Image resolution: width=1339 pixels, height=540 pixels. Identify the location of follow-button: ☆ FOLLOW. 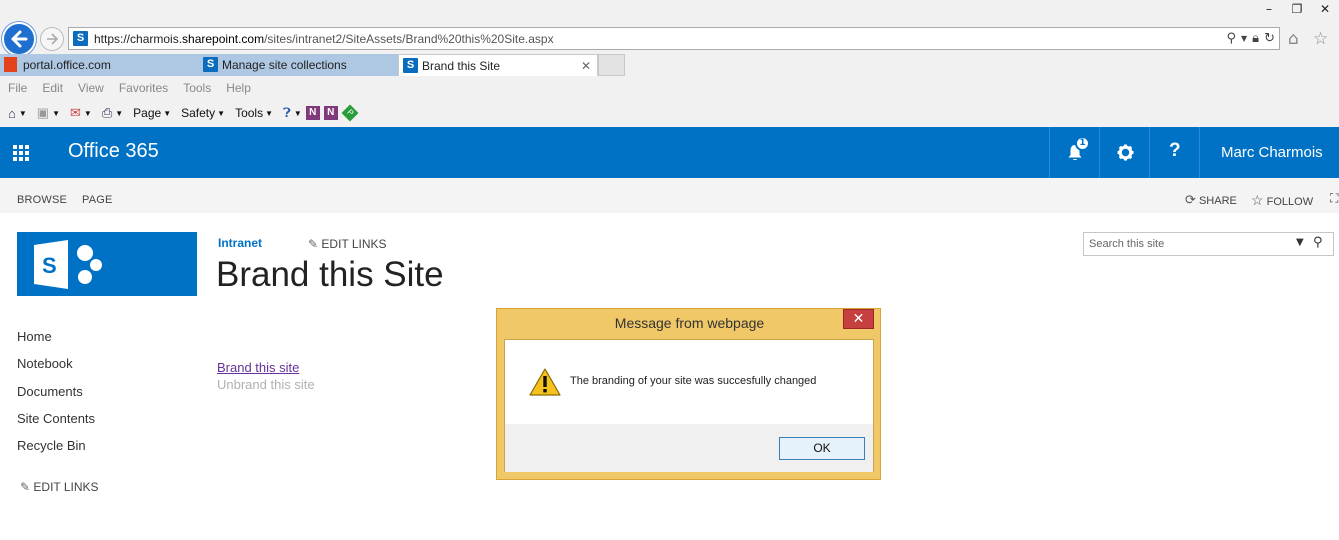
(1282, 200).